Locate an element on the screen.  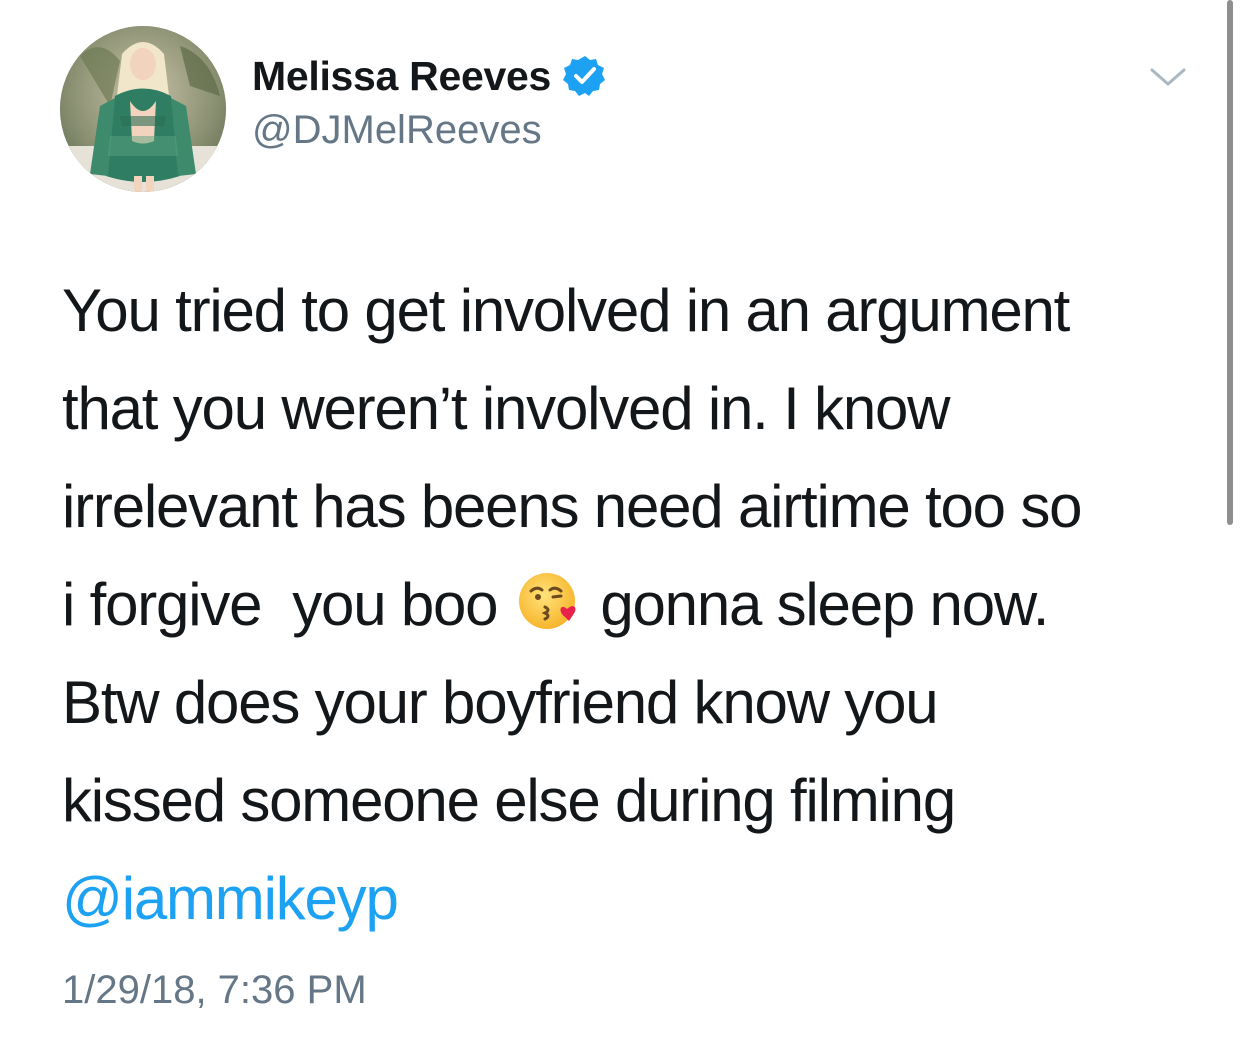
verified-badge-icon is located at coordinates (583, 76).